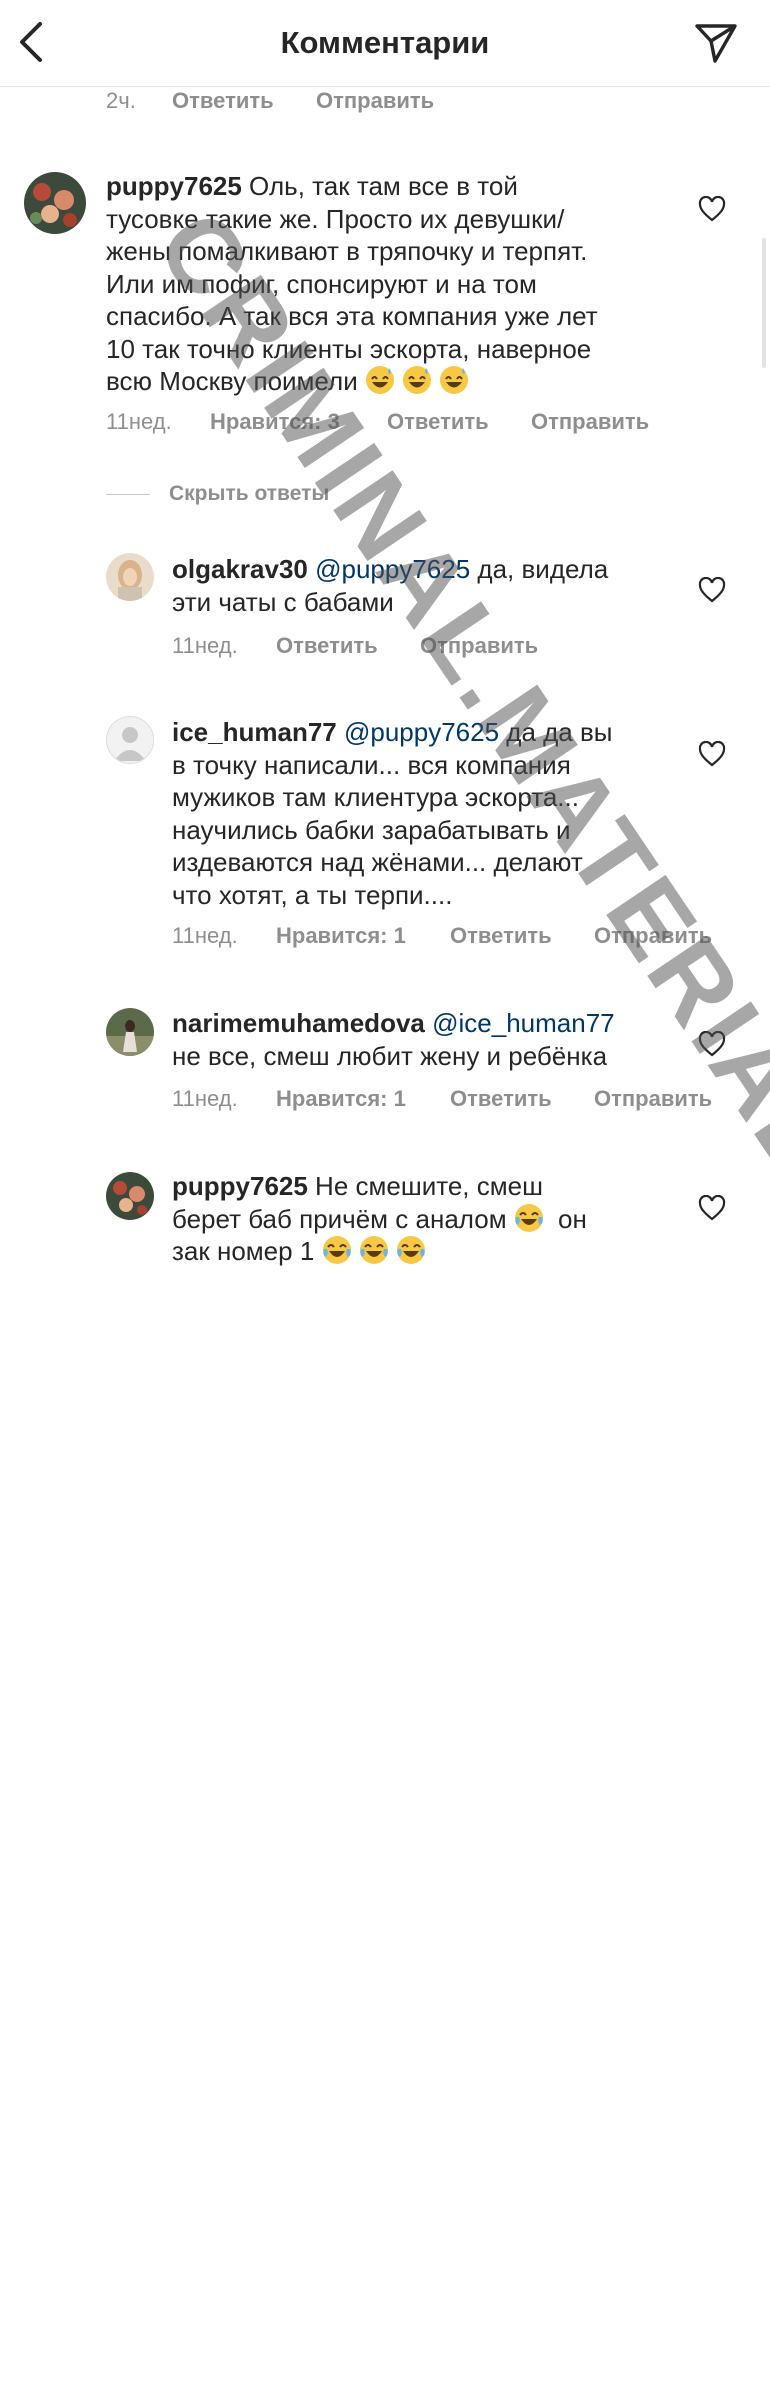 The width and height of the screenshot is (770, 2389). Describe the element at coordinates (556, 732) in the screenshot. I see `comment-line: да да вы` at that location.